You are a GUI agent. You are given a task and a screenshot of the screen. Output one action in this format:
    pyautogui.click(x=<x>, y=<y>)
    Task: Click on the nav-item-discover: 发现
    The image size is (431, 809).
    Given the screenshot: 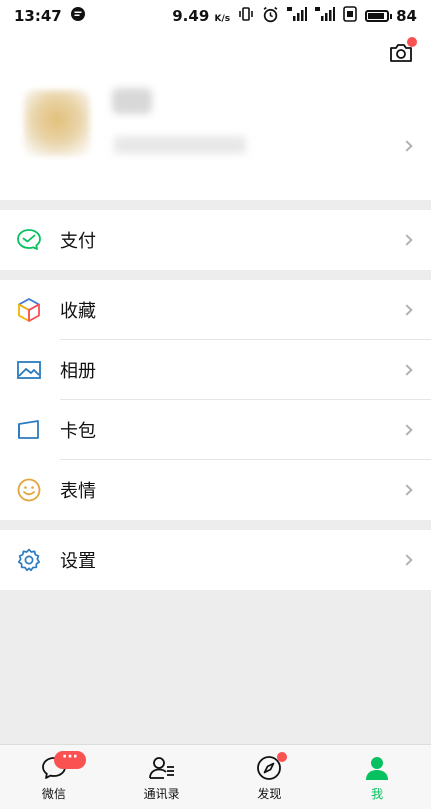 What is the action you would take?
    pyautogui.click(x=270, y=777)
    